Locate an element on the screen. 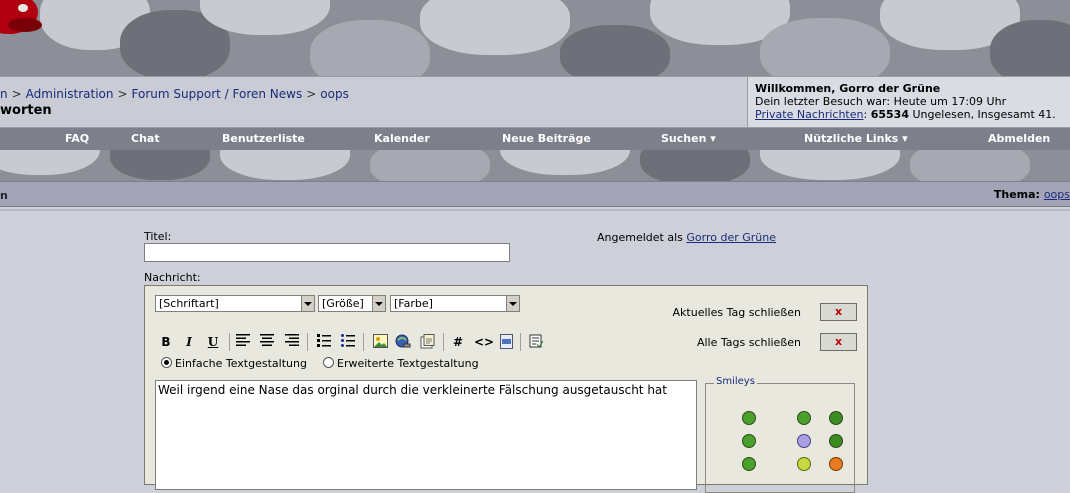 This screenshot has height=493, width=1070. title-input is located at coordinates (327, 252).